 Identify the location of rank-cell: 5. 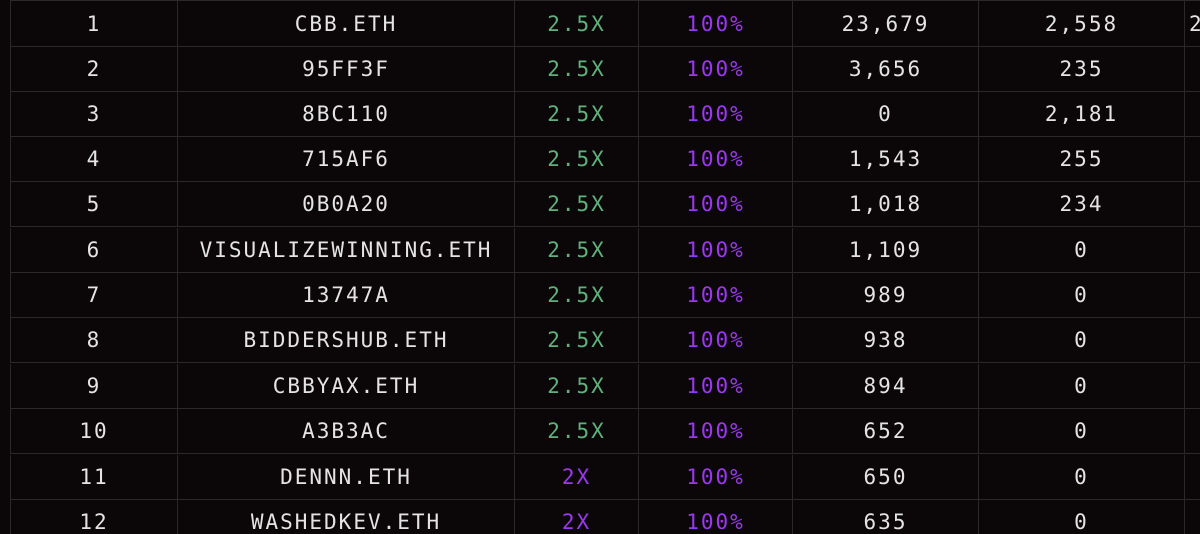
(93, 204).